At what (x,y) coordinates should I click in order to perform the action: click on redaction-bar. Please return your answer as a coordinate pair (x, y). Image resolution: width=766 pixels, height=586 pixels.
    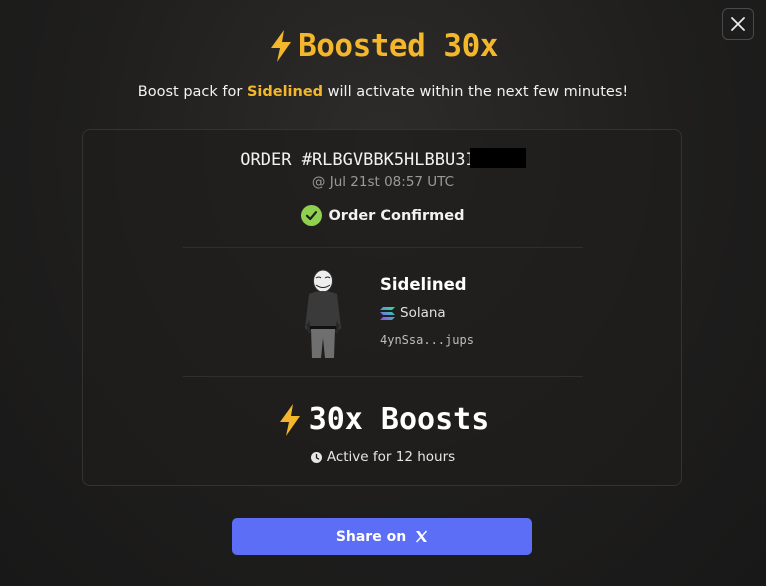
    Looking at the image, I should click on (497, 158).